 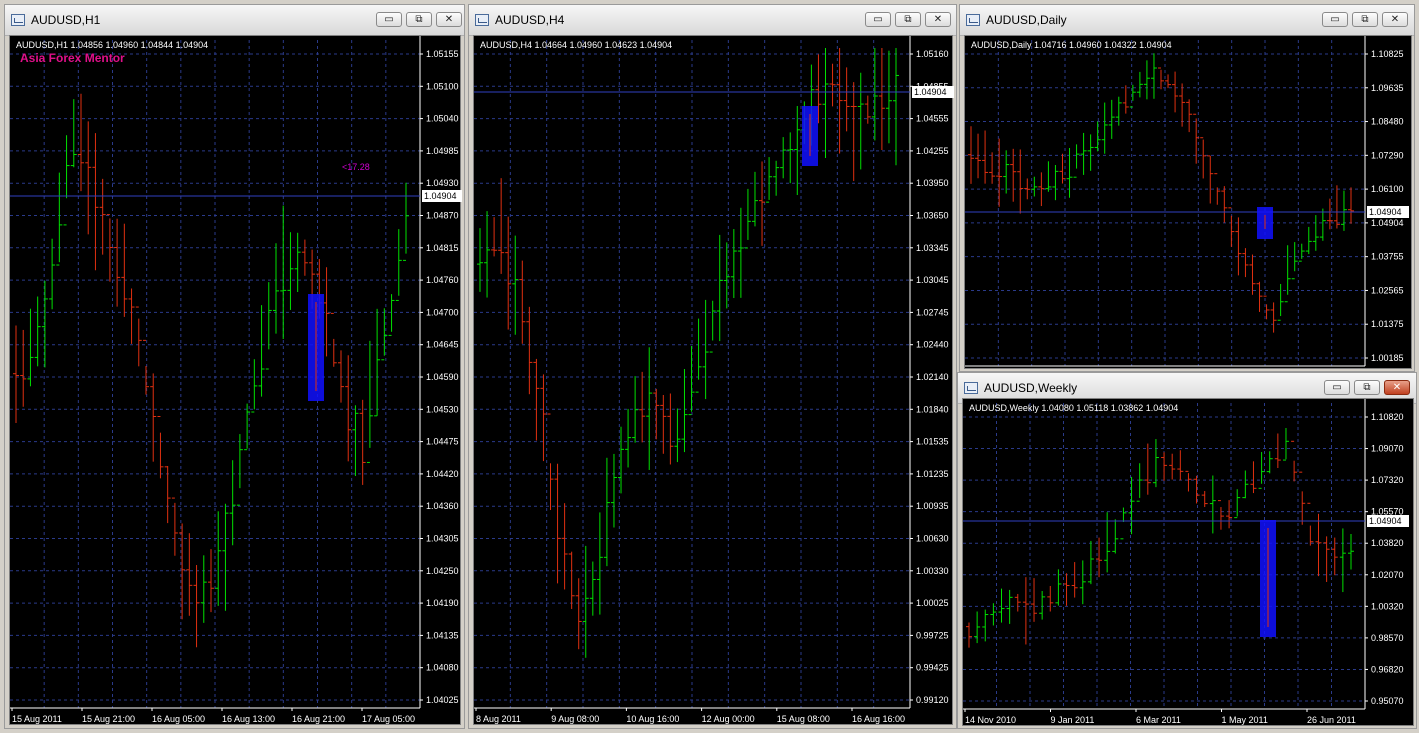 I want to click on y-axis-label: 1.03755, so click(x=1387, y=257).